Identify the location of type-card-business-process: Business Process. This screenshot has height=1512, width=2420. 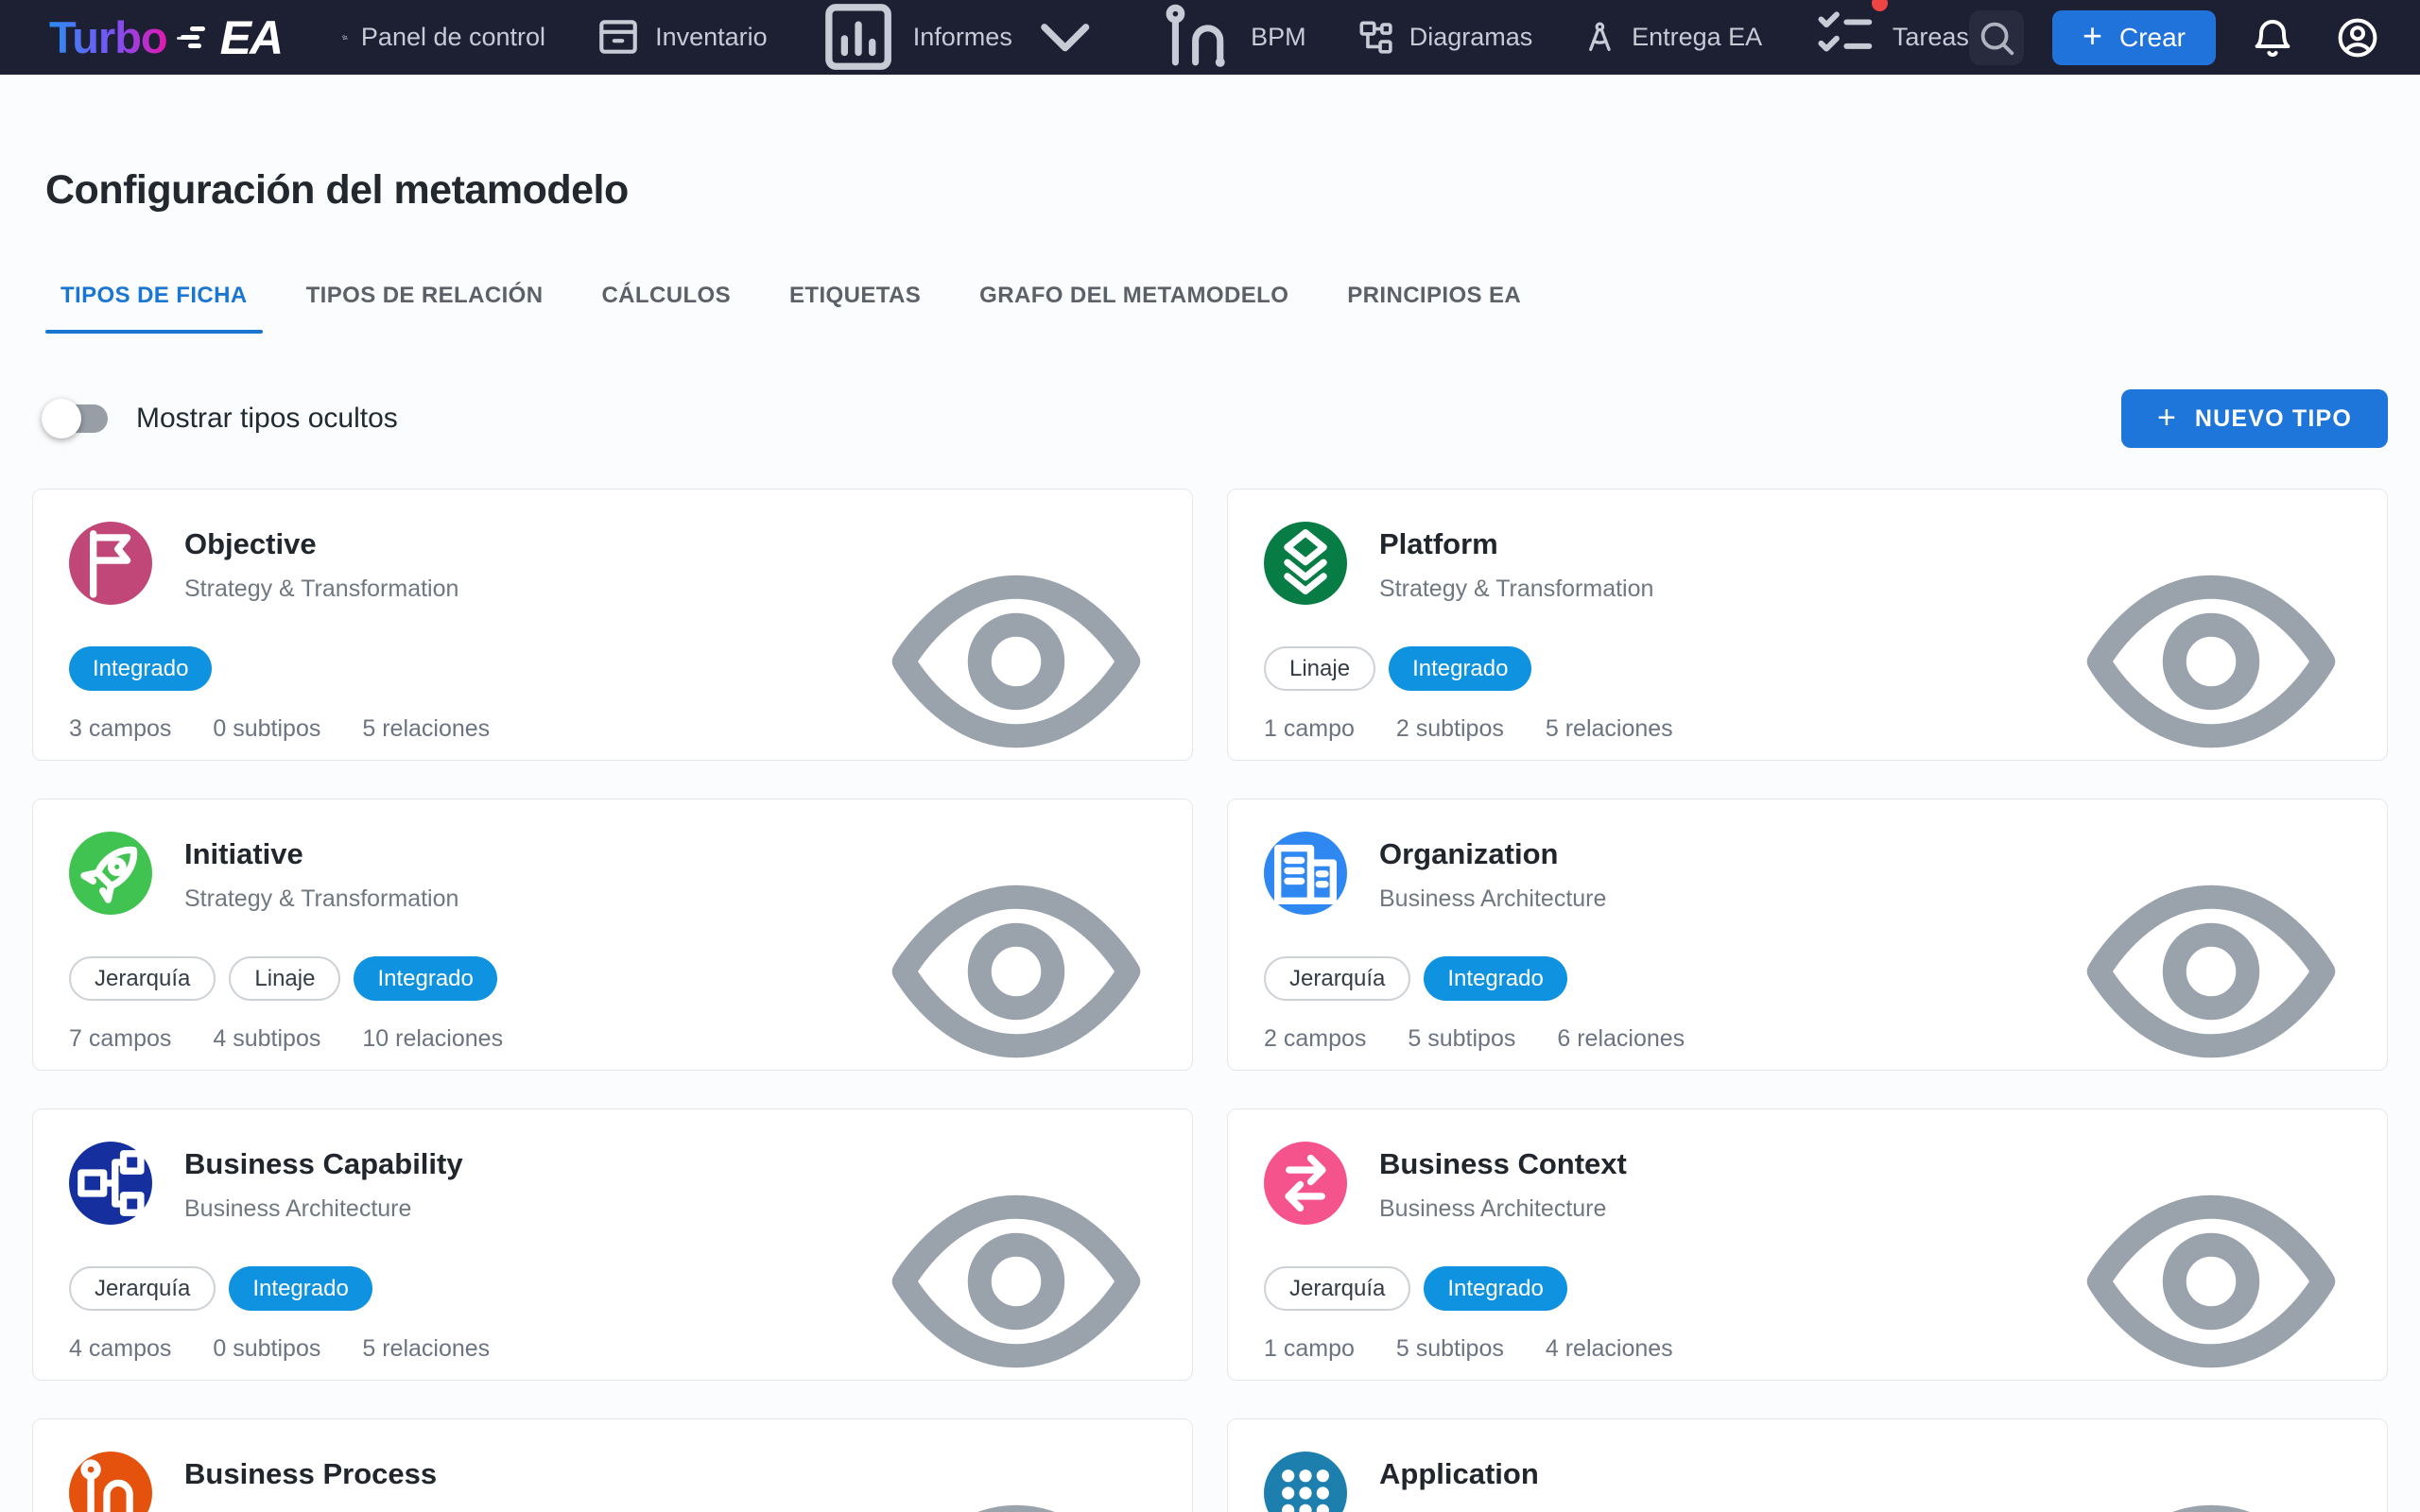
(612, 1465).